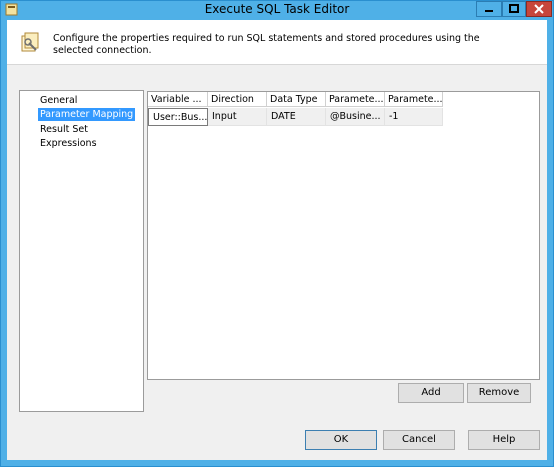  I want to click on column-header-direction: Direction, so click(237, 99).